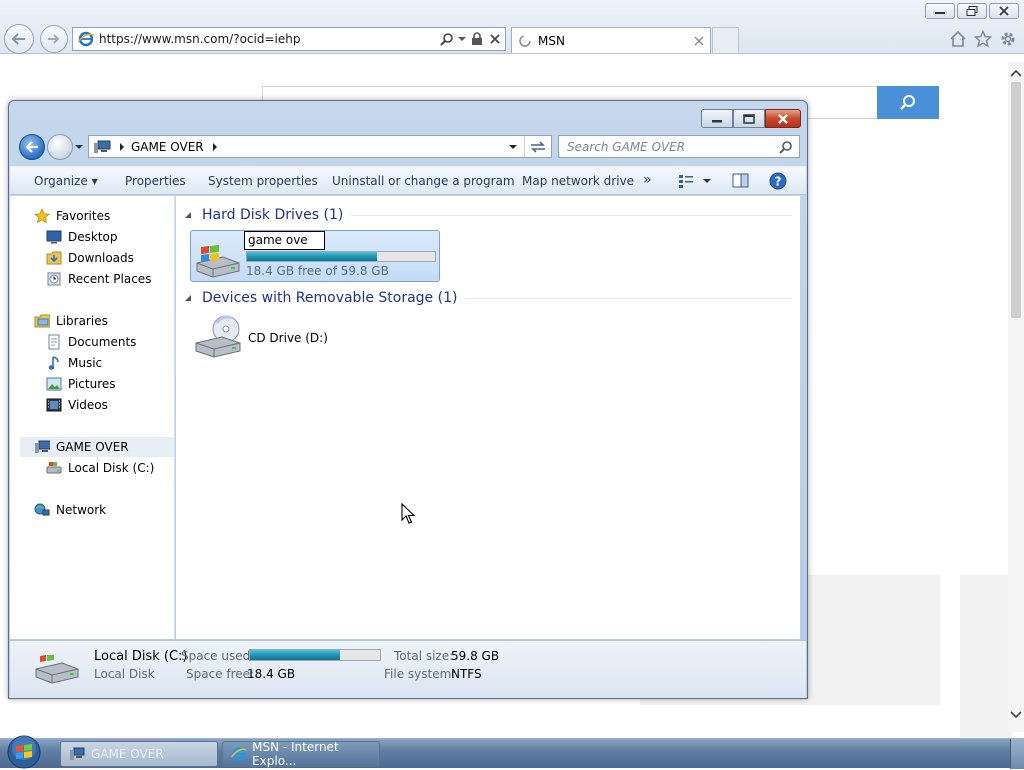 The width and height of the screenshot is (1024, 770). What do you see at coordinates (578, 181) in the screenshot?
I see `map-network-drive-button: Map network drive` at bounding box center [578, 181].